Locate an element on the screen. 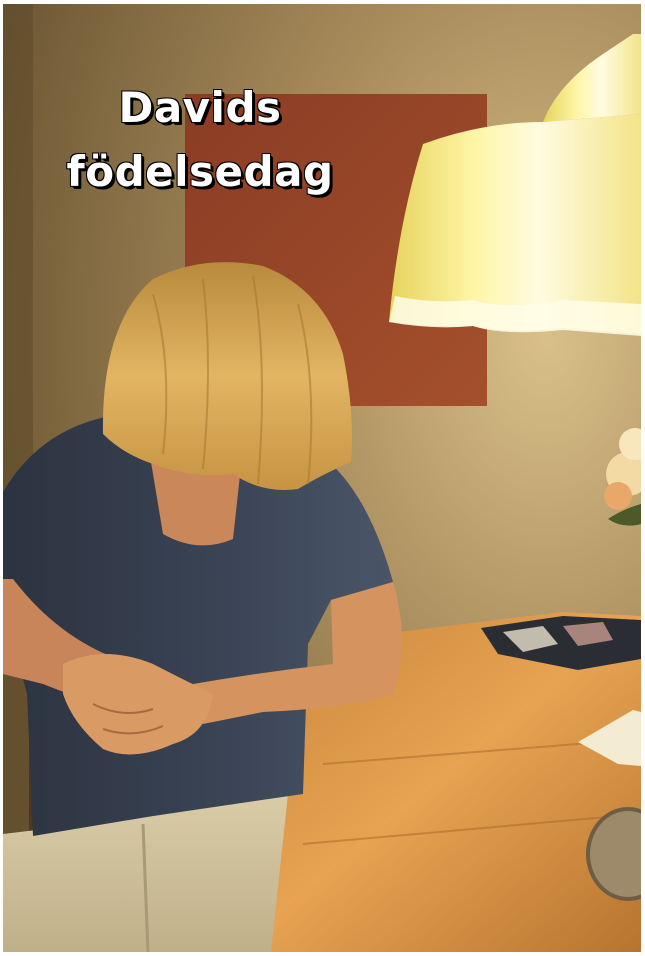 This screenshot has width=645, height=956. caption-line-1: Davids is located at coordinates (200, 107).